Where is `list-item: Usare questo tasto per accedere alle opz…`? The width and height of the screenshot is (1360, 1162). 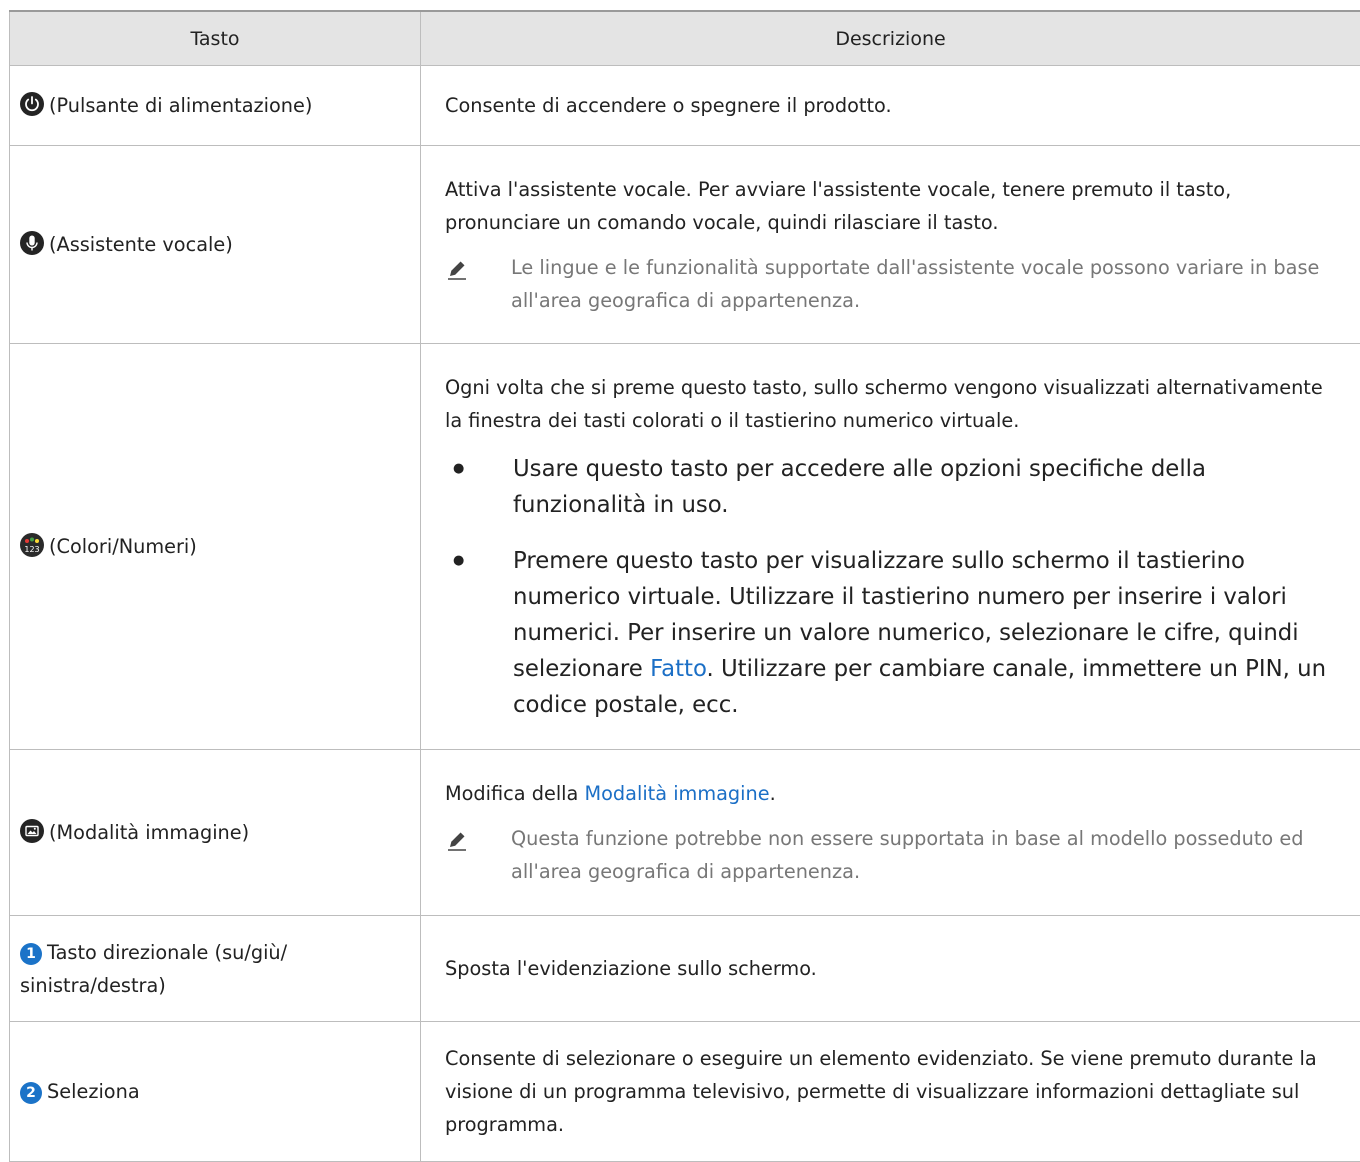
list-item: Usare questo tasto per accedere alle opz… is located at coordinates (893, 487).